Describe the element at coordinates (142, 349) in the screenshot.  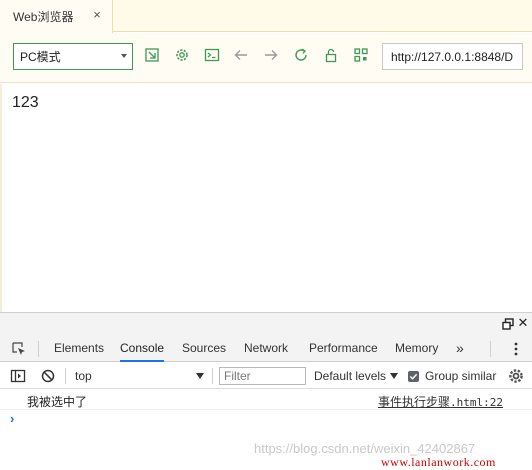
I see `tab-console: Console` at that location.